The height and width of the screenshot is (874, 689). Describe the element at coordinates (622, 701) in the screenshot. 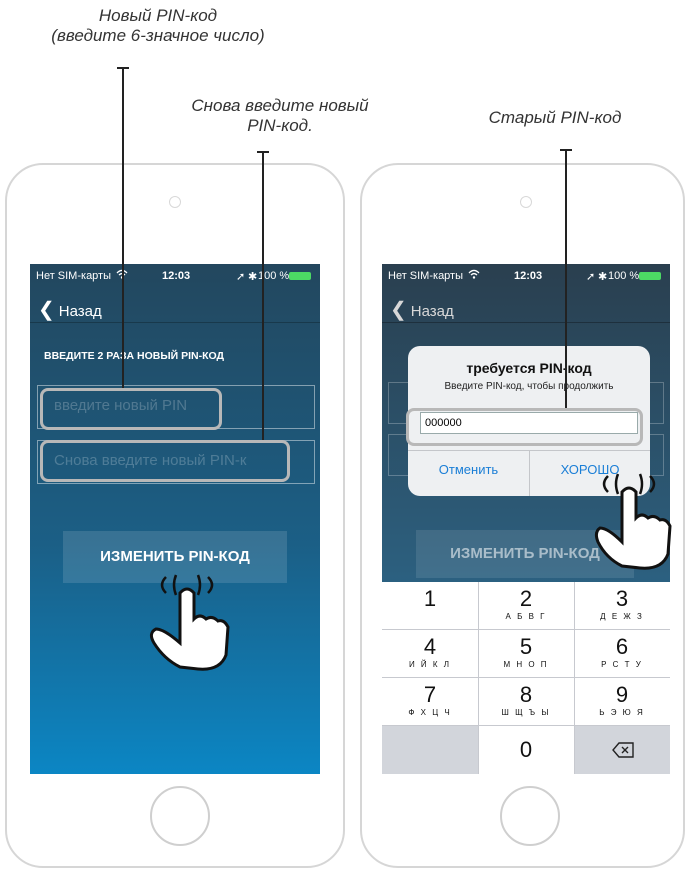

I see `key-9: 9Ь Э Ю Я` at that location.